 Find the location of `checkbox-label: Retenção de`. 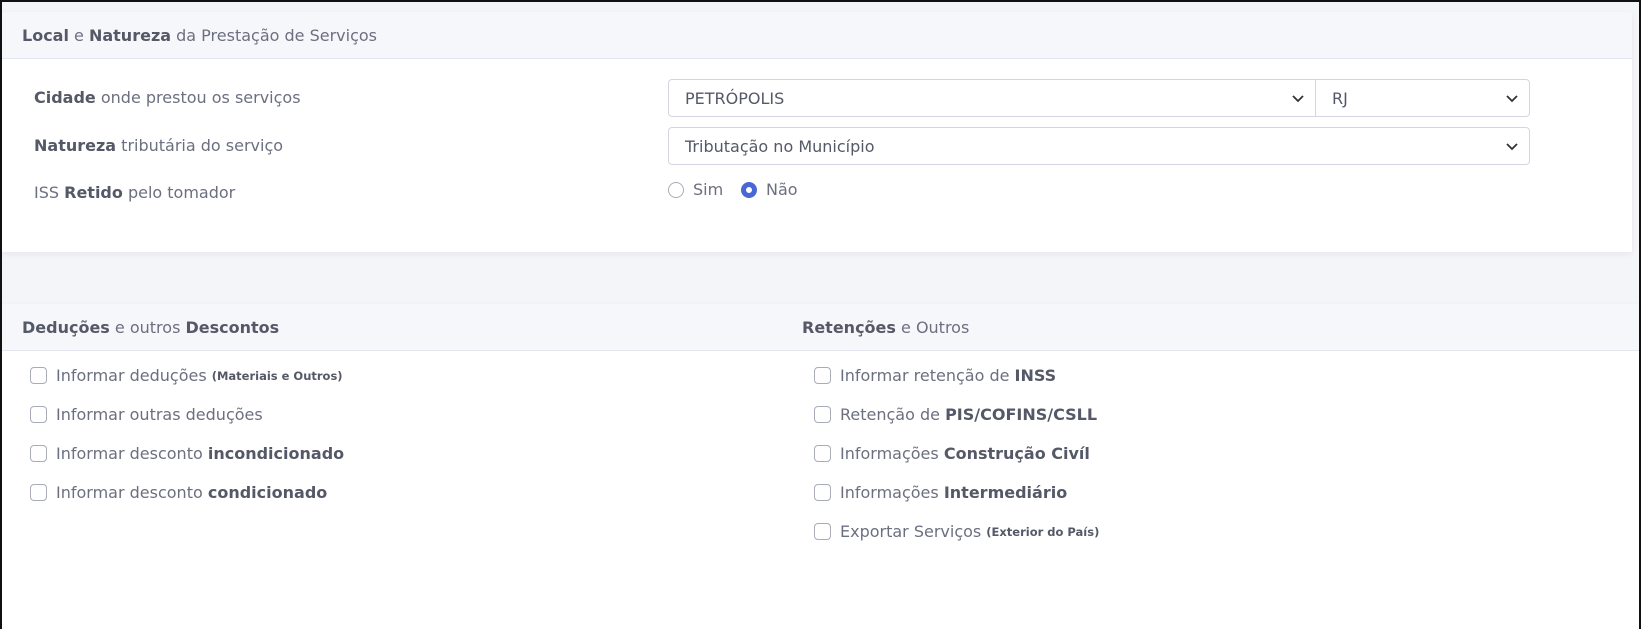

checkbox-label: Retenção de is located at coordinates (890, 414).